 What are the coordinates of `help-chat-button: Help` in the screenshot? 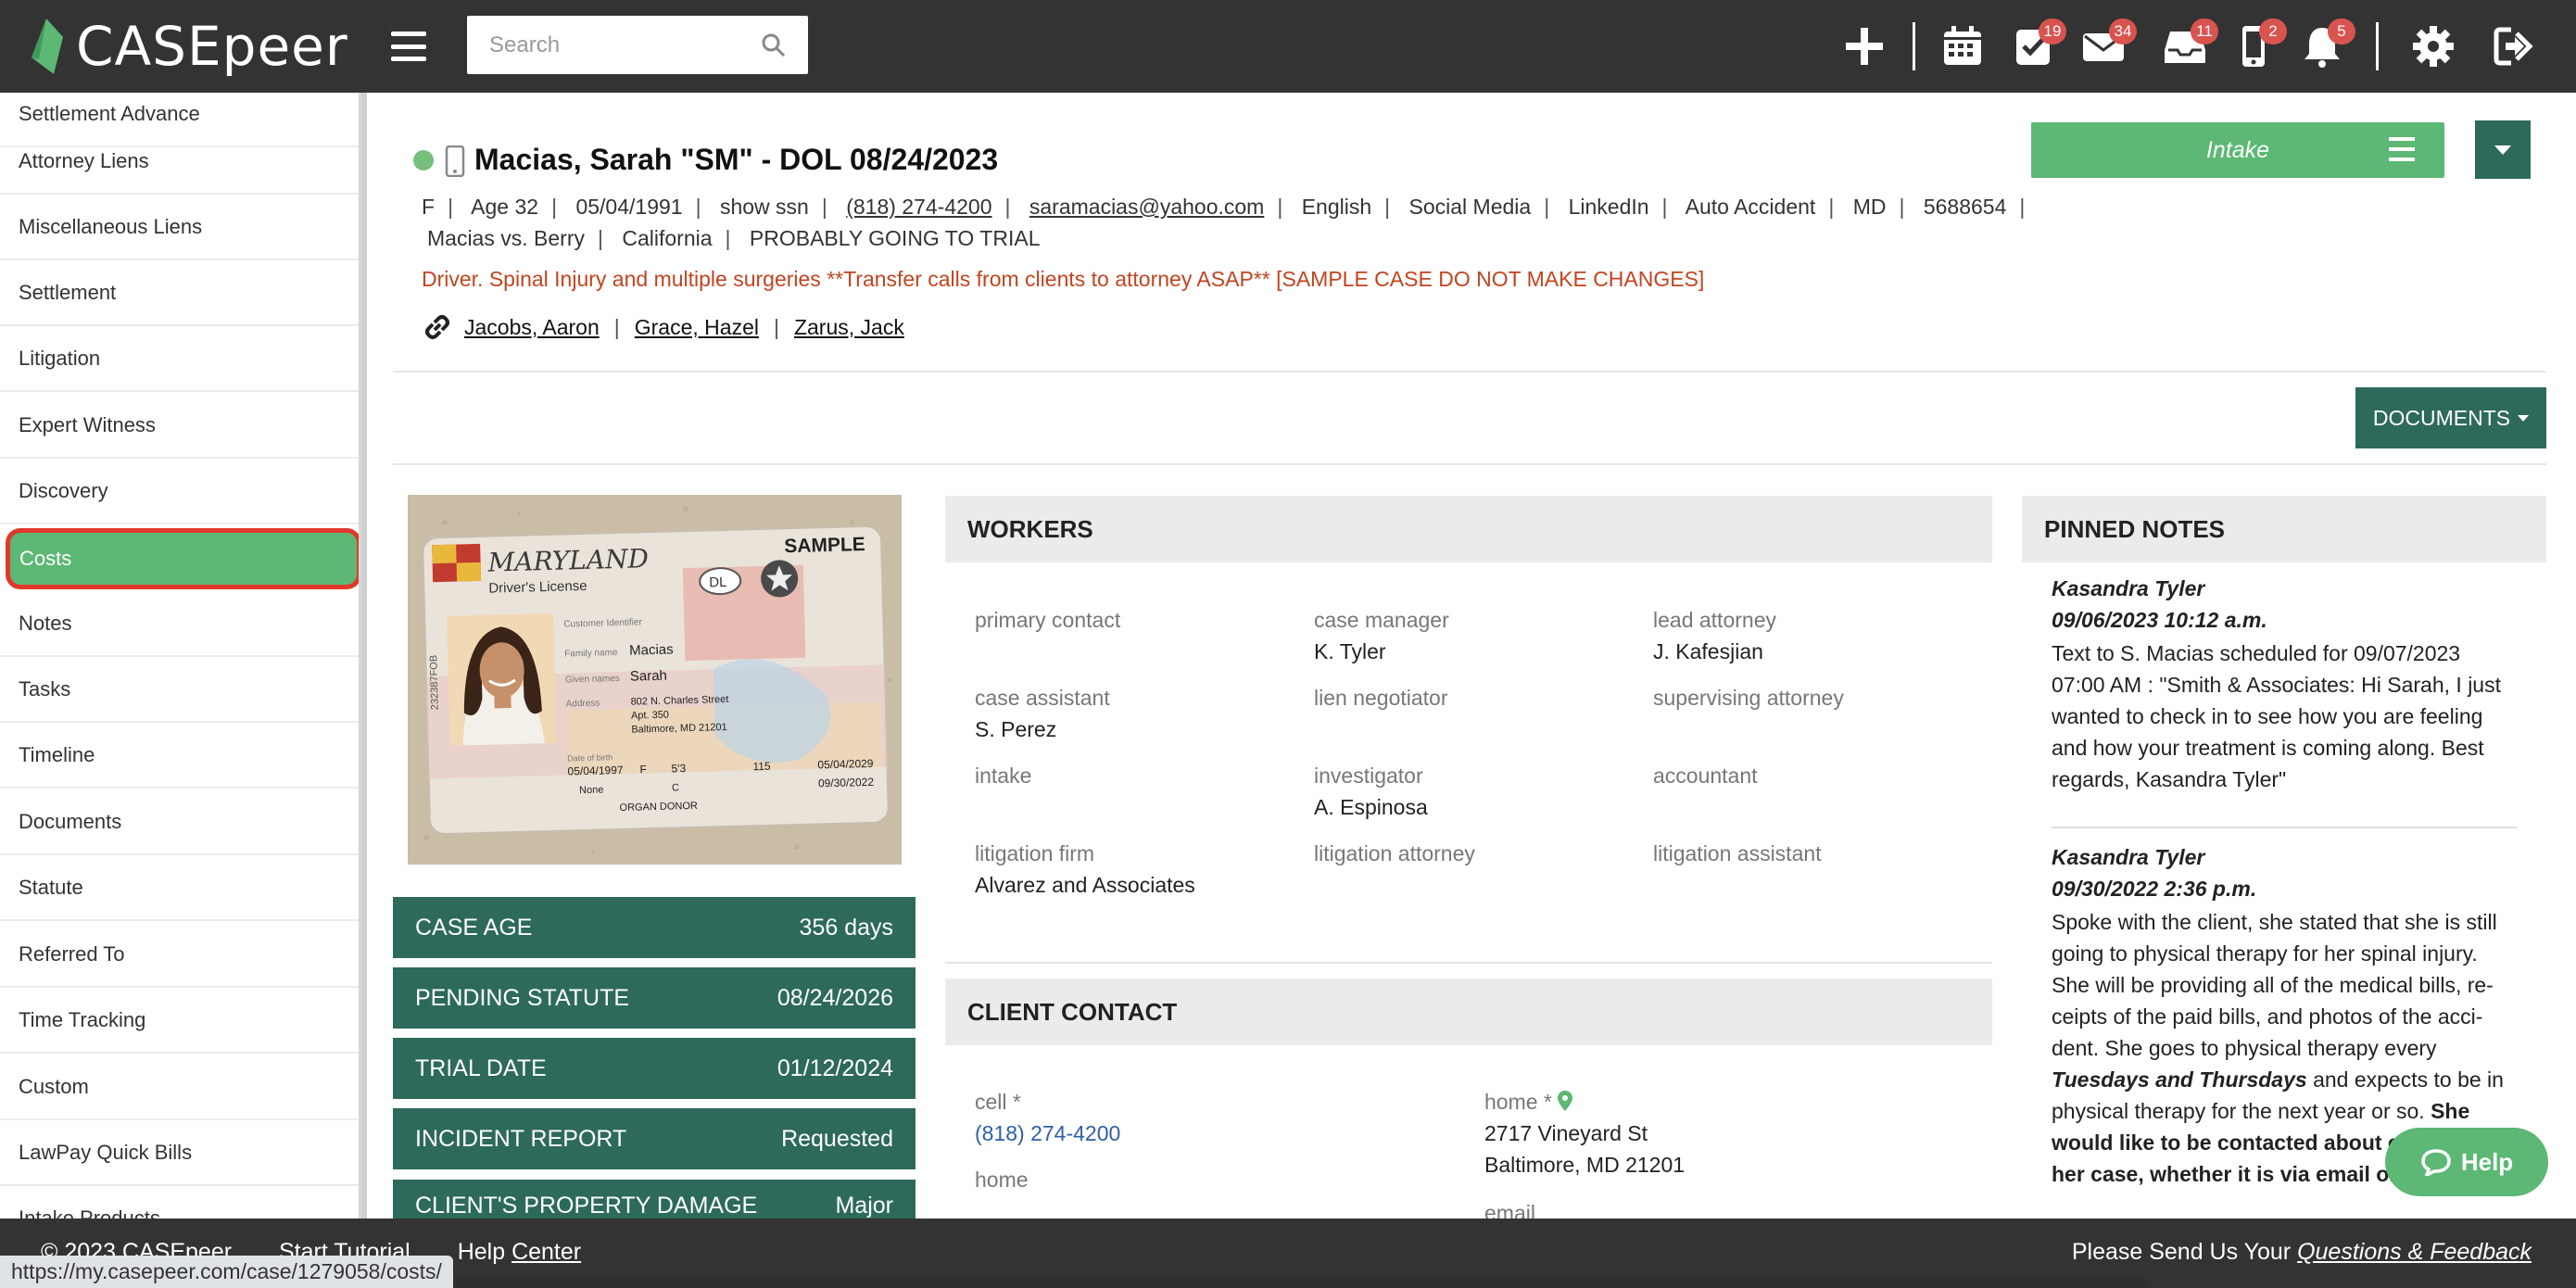 It's located at (2466, 1162).